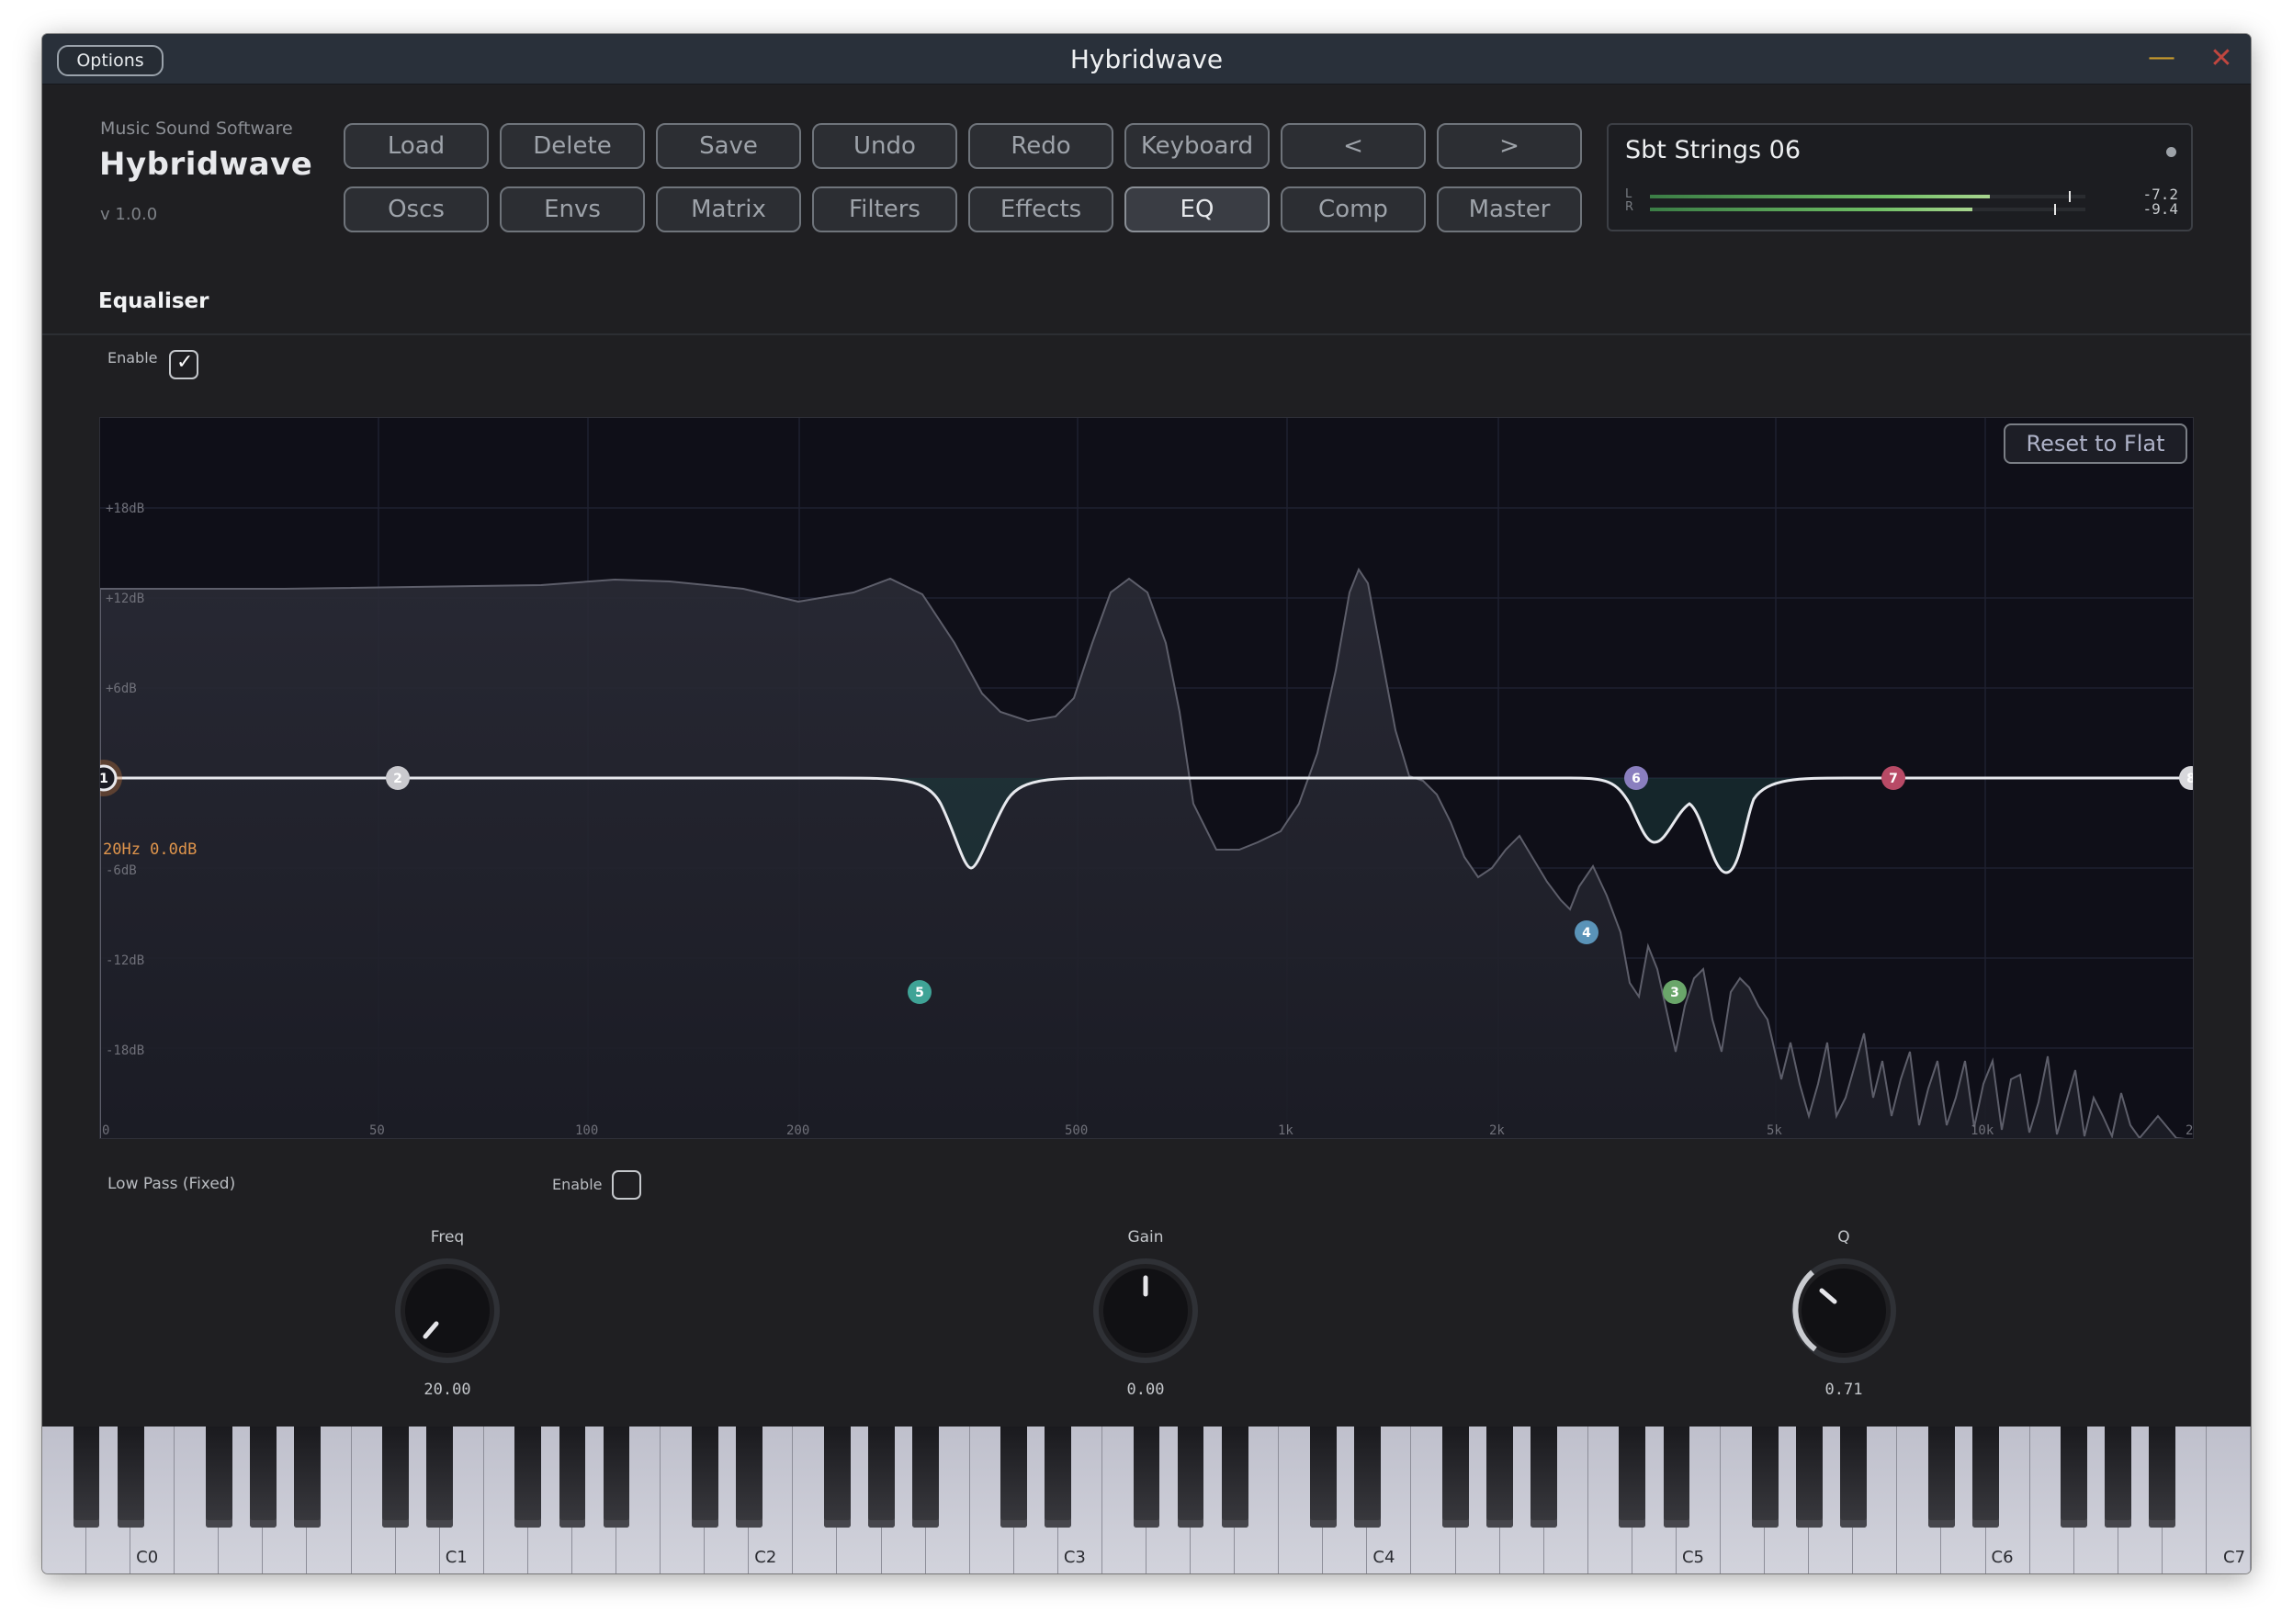 The height and width of the screenshot is (1624, 2293). I want to click on minimize-icon: —, so click(2161, 58).